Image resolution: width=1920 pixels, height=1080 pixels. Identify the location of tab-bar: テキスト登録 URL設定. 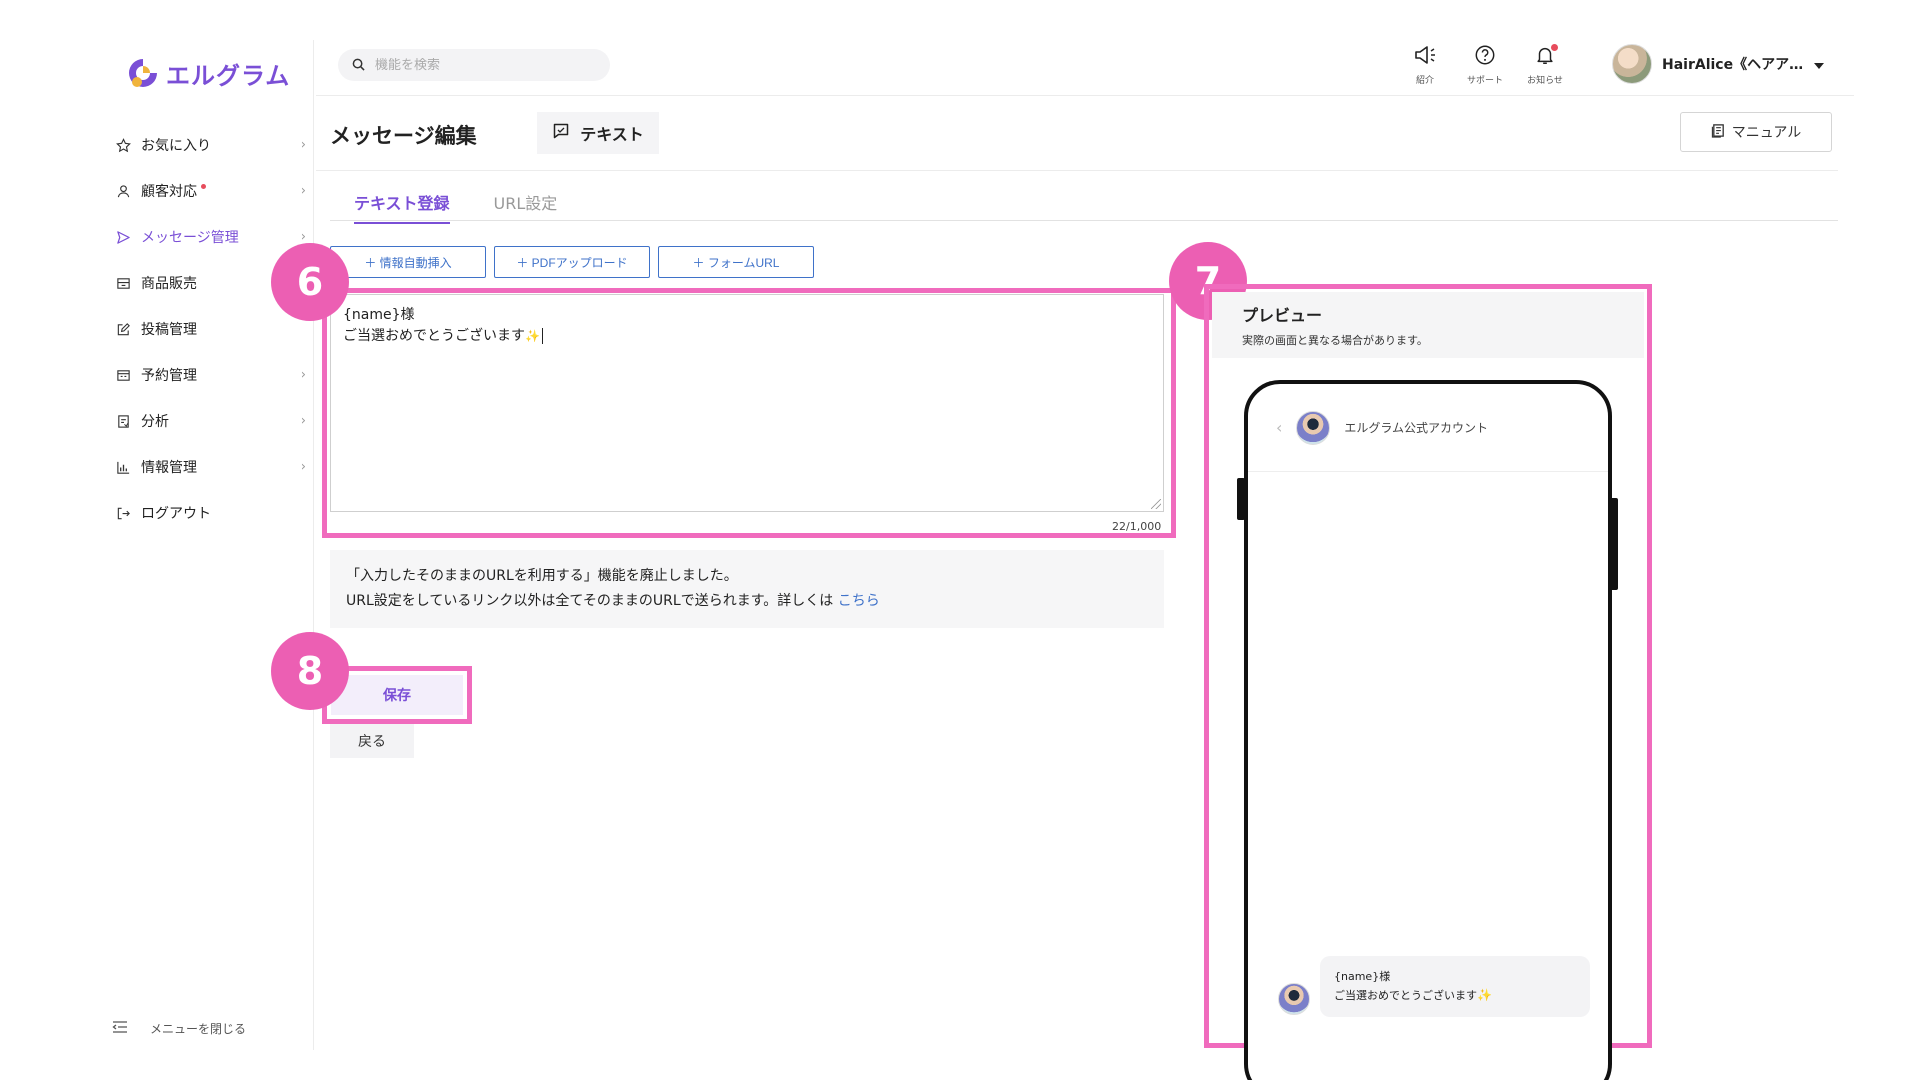
(455, 207).